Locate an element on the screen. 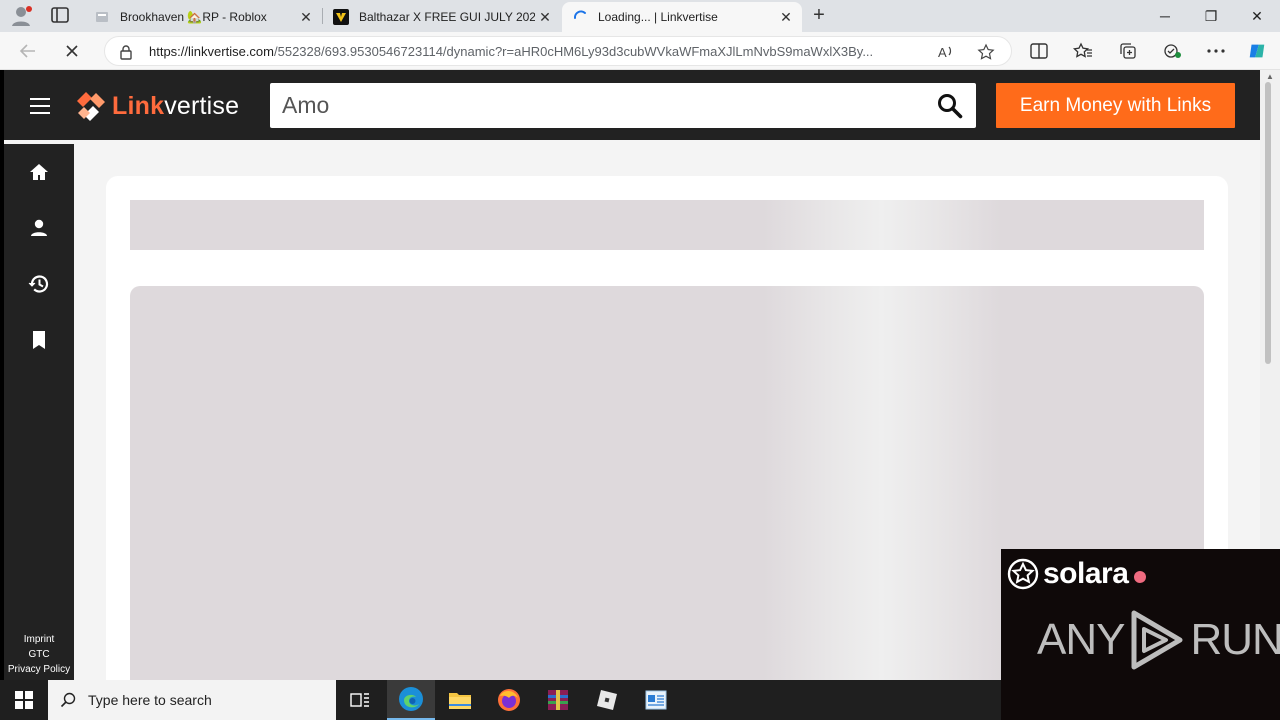  windows-start-icon is located at coordinates (24, 700).